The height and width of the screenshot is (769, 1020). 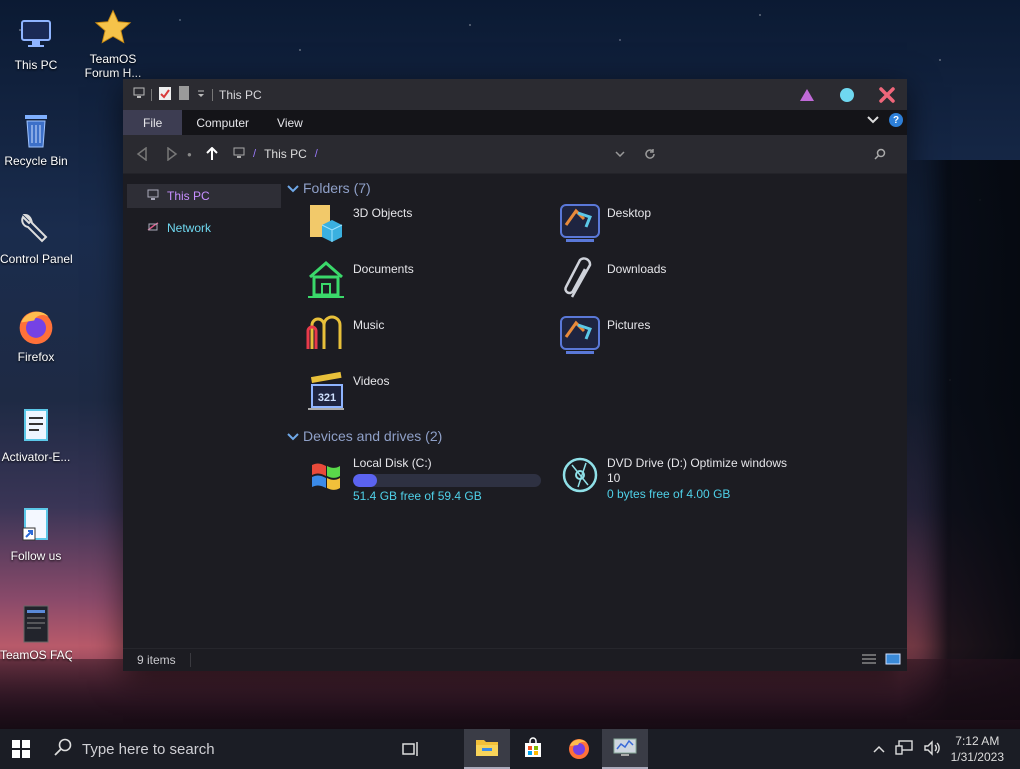 I want to click on nav-item-label: Network, so click(x=189, y=228).